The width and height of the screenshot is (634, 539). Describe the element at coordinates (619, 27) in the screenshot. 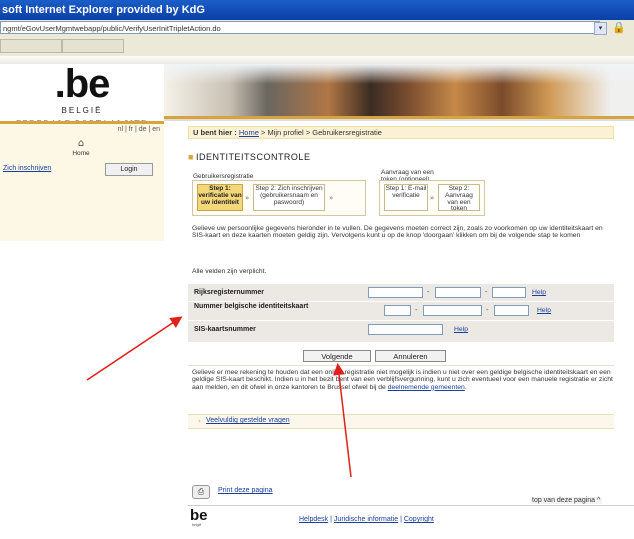

I see `lock-icon: 🔒` at that location.